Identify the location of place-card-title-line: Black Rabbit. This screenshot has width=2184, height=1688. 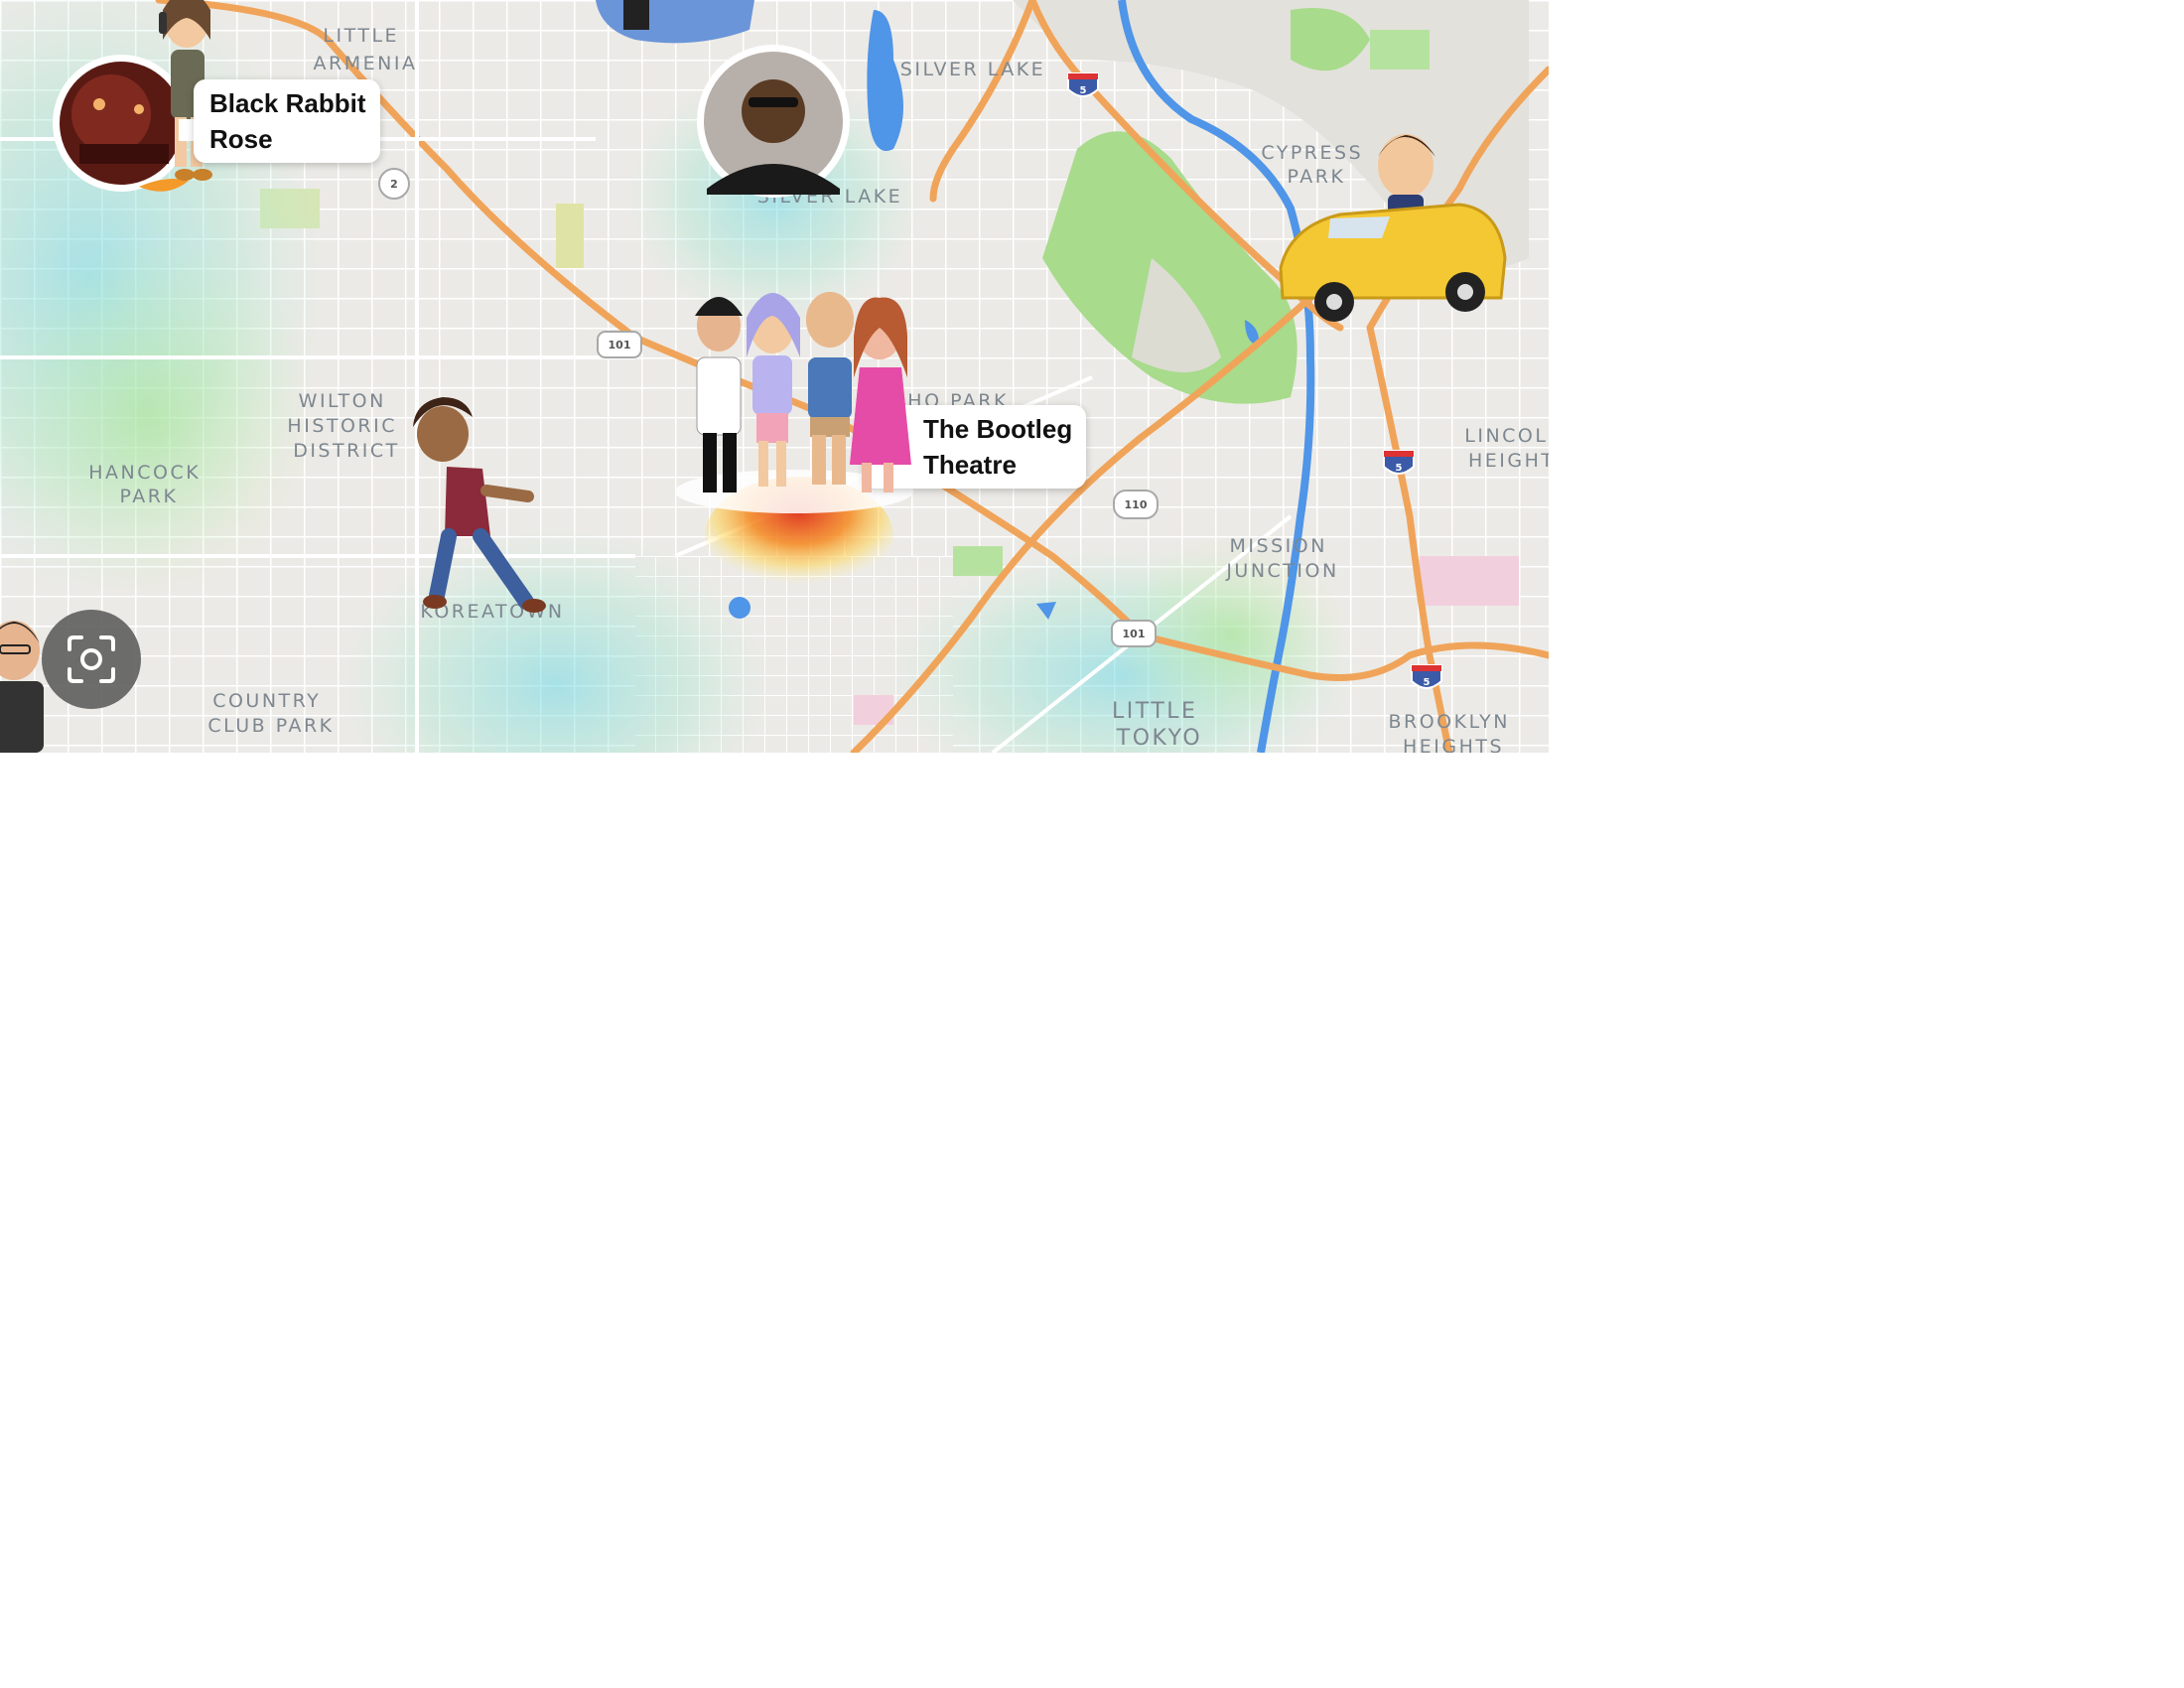
(287, 103).